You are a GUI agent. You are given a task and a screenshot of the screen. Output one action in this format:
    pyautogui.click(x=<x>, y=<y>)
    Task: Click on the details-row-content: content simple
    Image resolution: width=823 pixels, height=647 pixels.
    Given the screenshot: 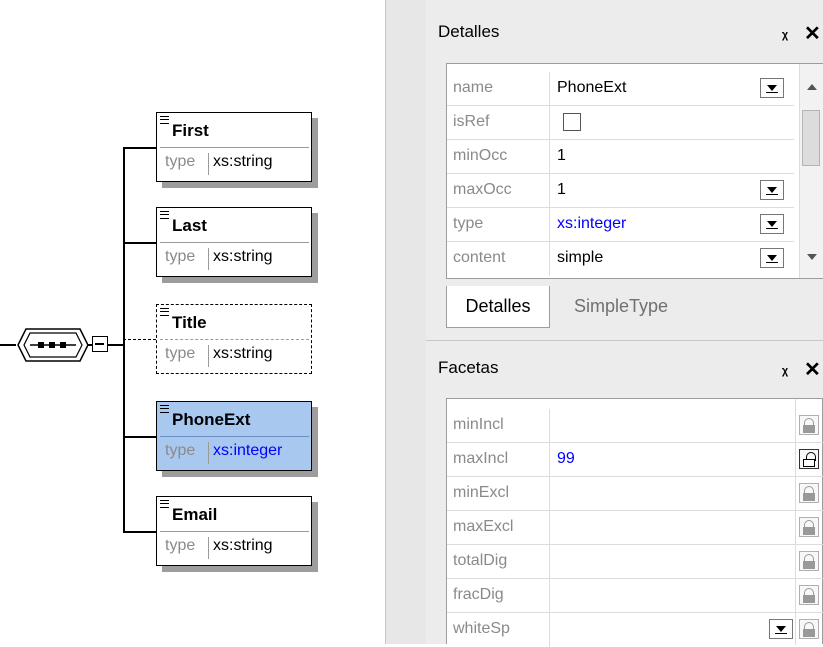 What is the action you would take?
    pyautogui.click(x=620, y=259)
    